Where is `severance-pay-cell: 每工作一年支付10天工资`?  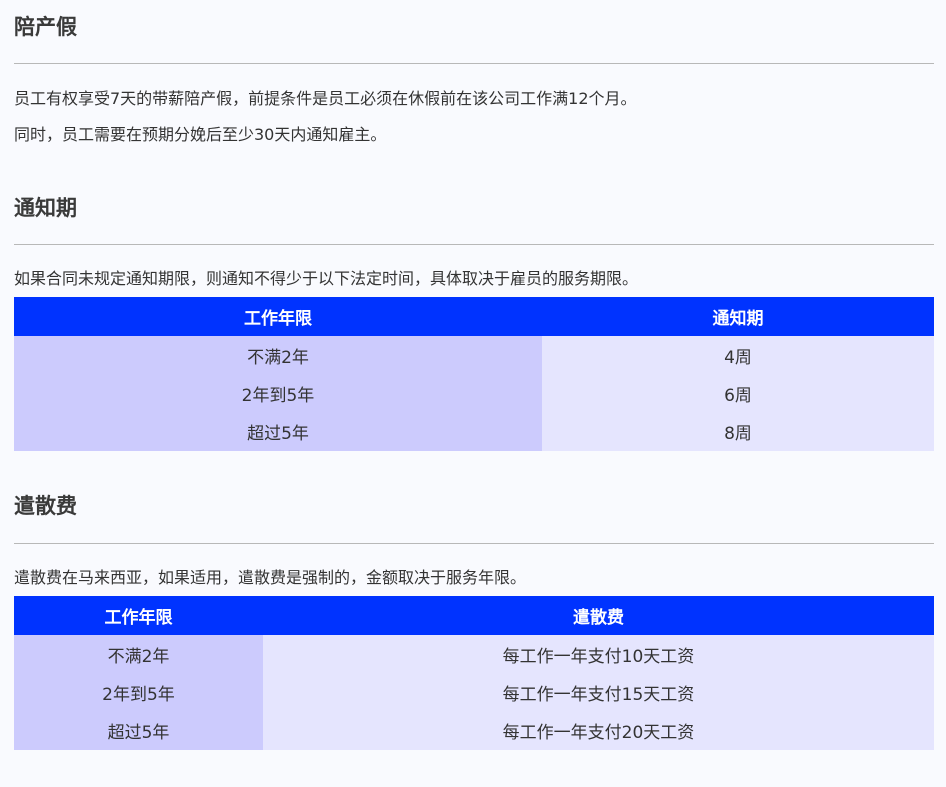
severance-pay-cell: 每工作一年支付10天工资 is located at coordinates (598, 654).